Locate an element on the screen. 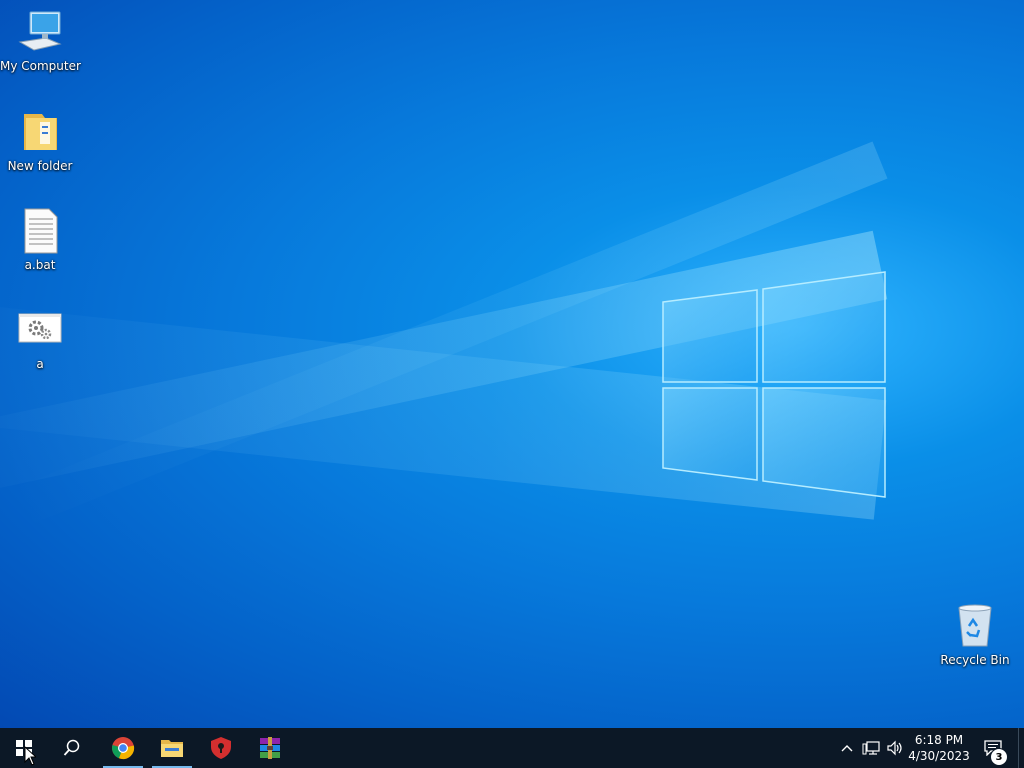  taskbar-chrome is located at coordinates (123, 748).